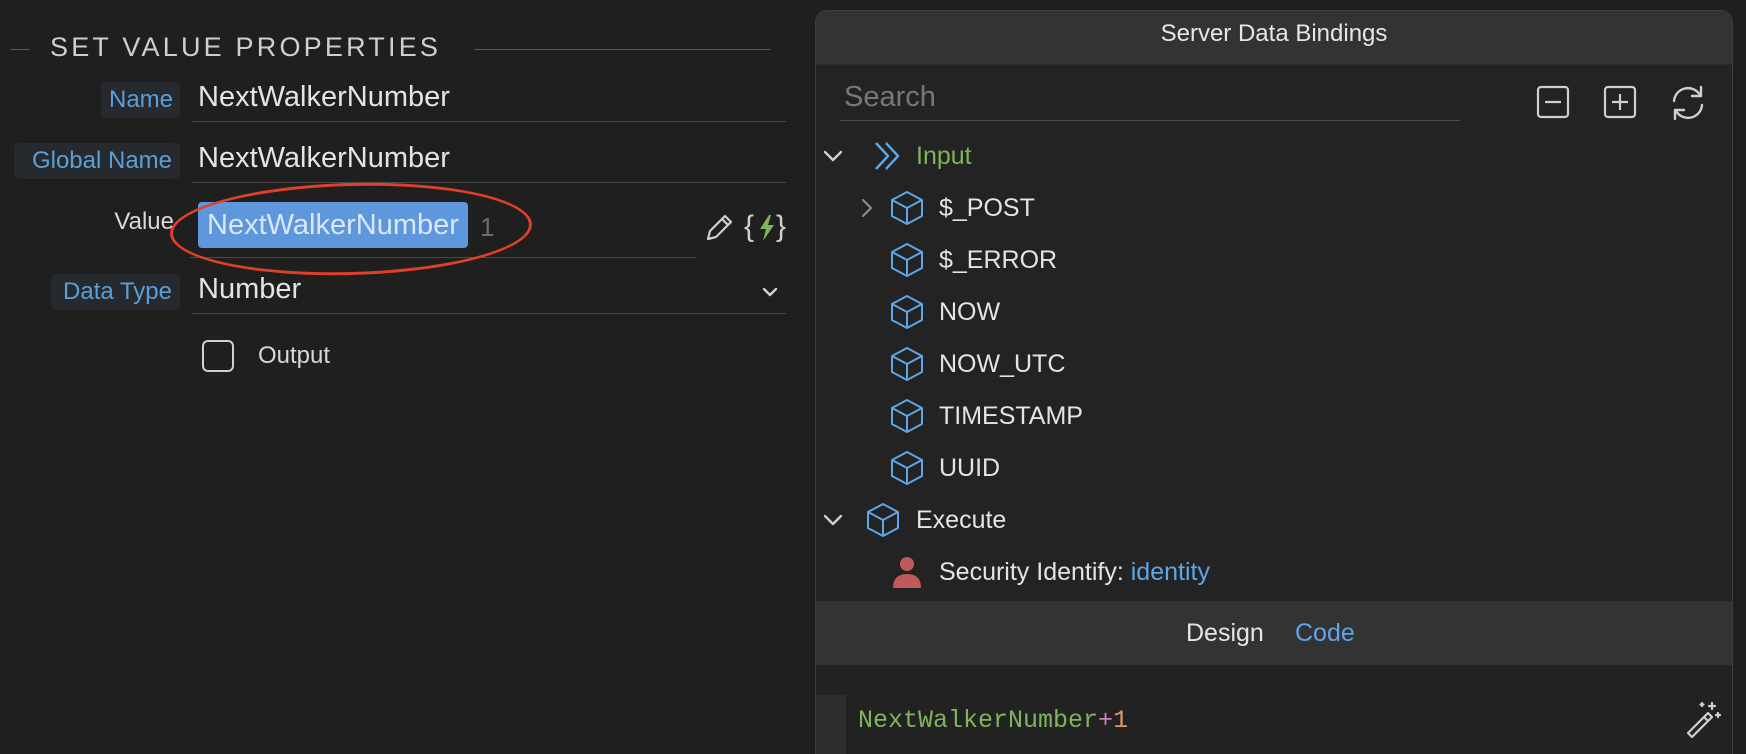 The width and height of the screenshot is (1746, 754). Describe the element at coordinates (1274, 416) in the screenshot. I see `tree-item-timestamp: TIMESTAMP` at that location.